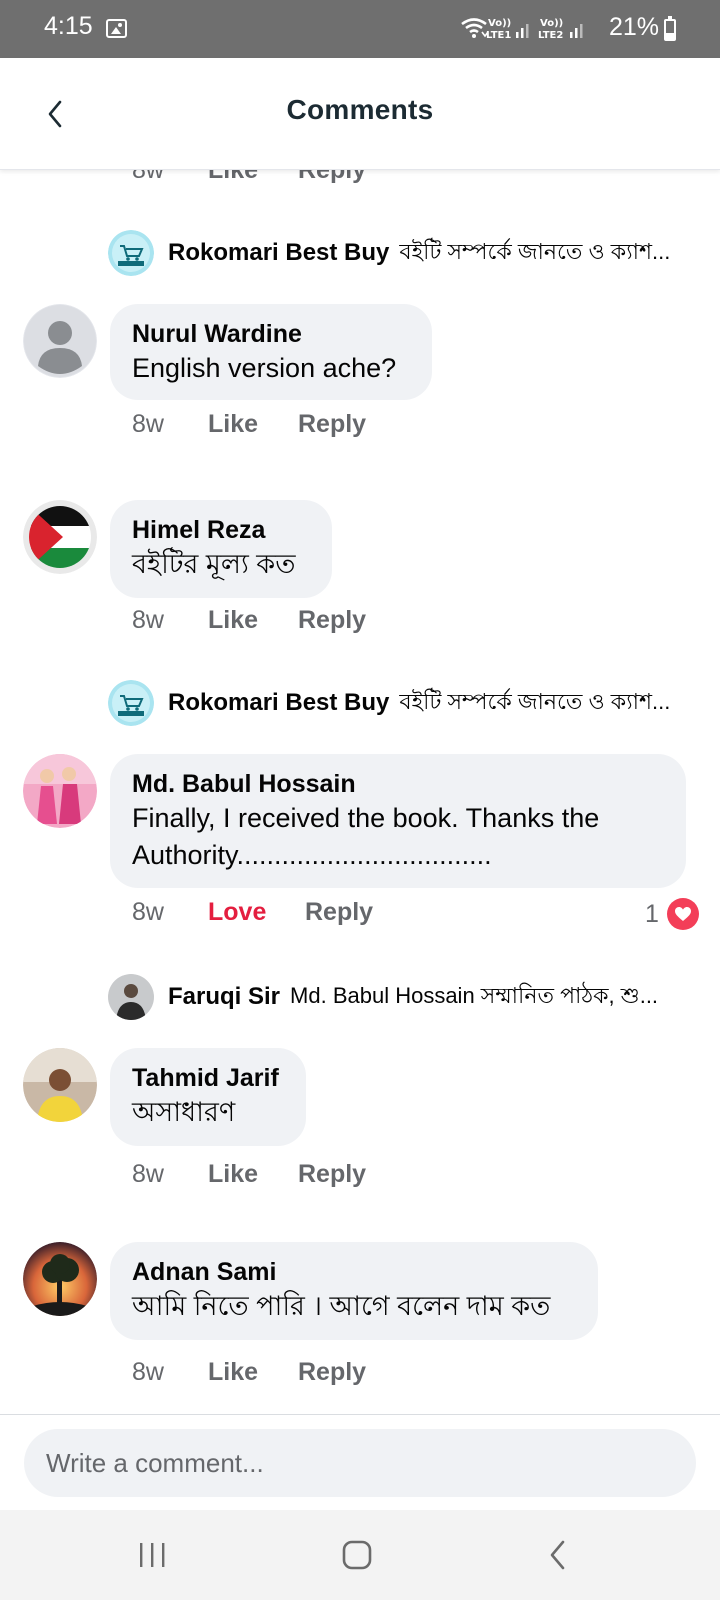  I want to click on wifi-icon: Vo)) LTE1 Vo)) LTE2, so click(522, 29).